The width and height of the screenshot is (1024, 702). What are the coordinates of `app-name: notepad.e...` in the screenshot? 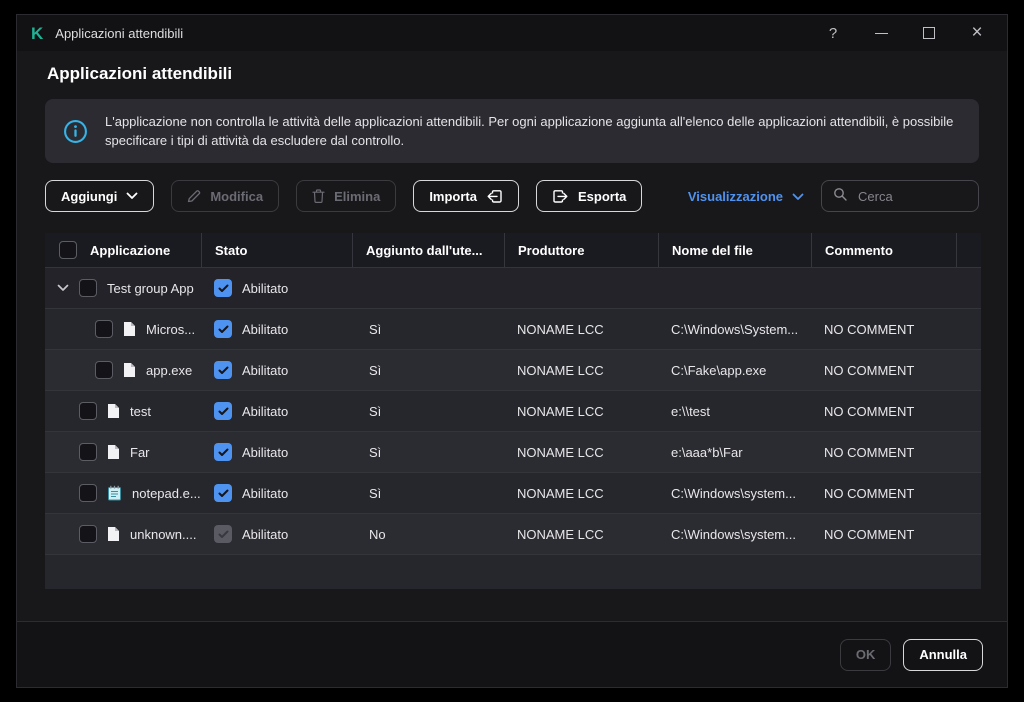 It's located at (166, 493).